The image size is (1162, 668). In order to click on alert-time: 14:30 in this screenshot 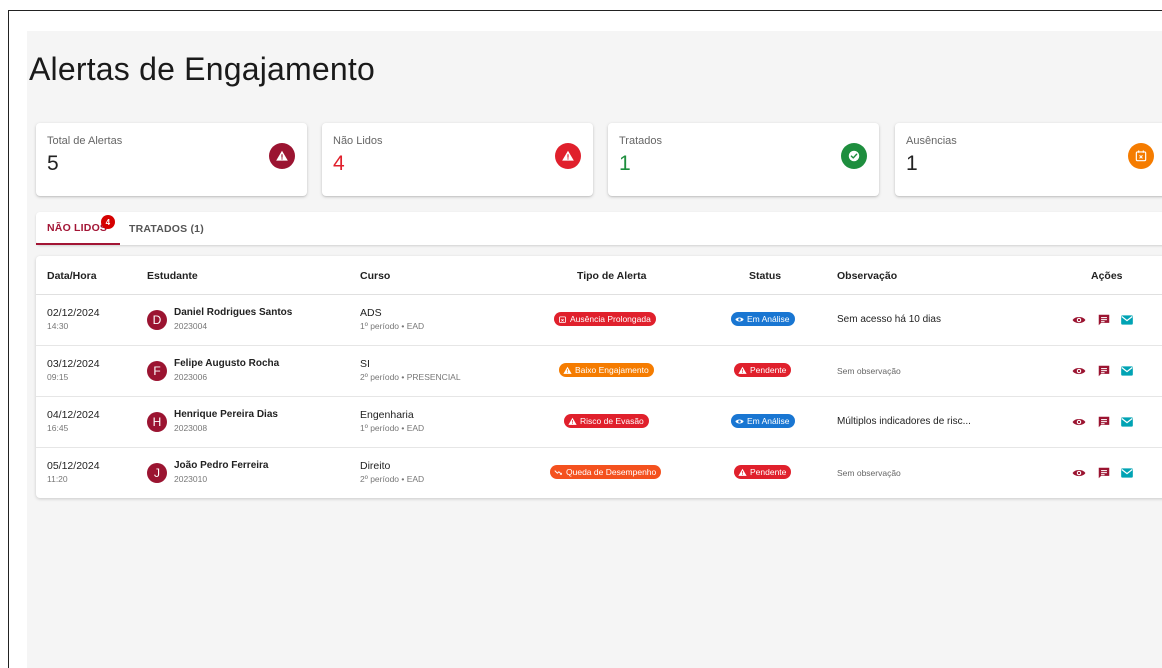, I will do `click(58, 326)`.